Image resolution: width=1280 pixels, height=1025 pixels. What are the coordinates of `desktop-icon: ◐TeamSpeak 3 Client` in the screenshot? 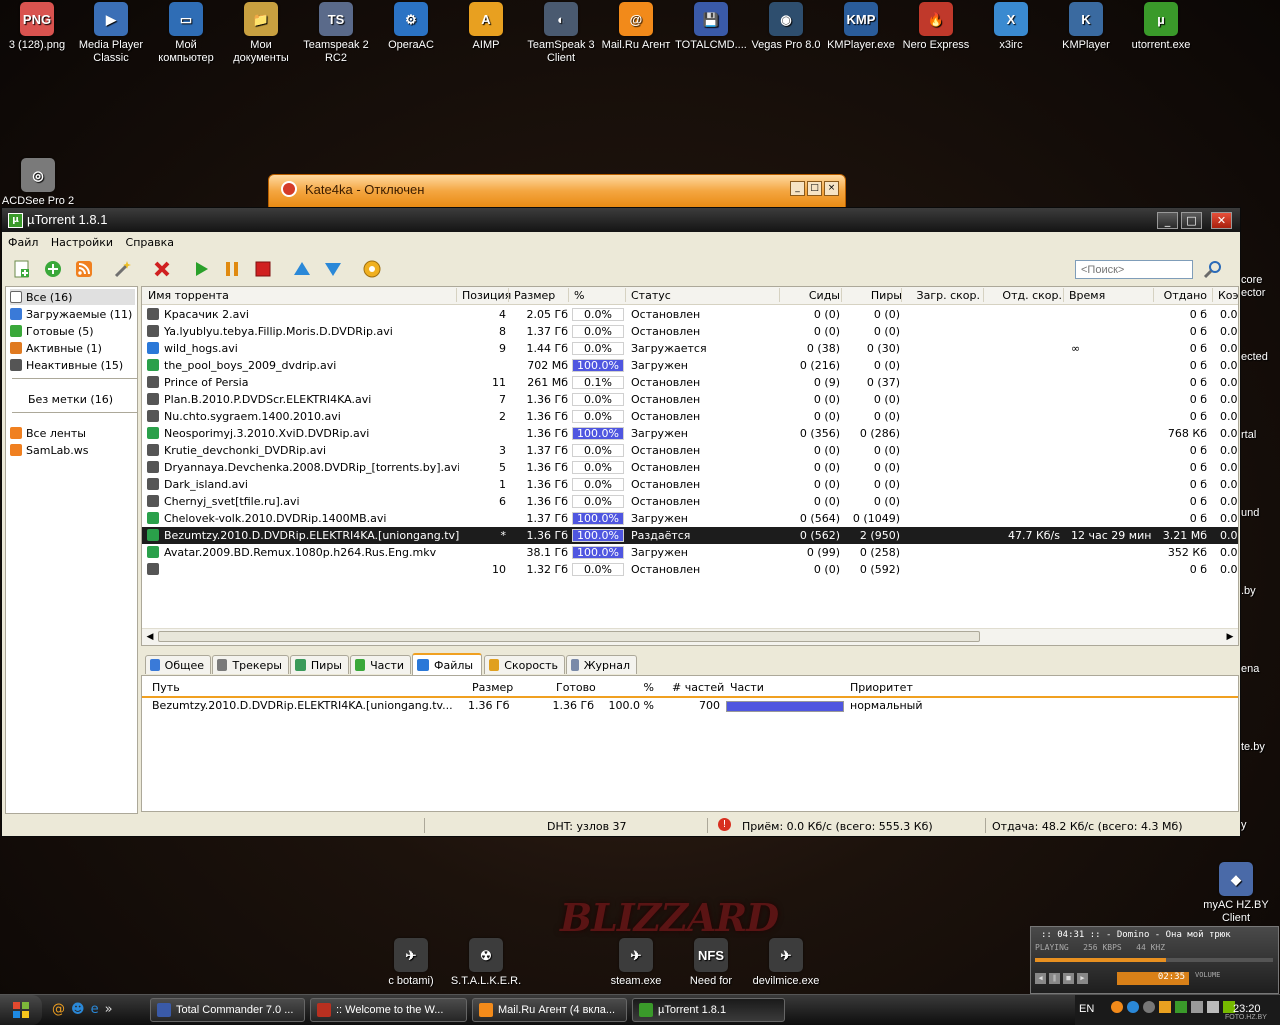 It's located at (561, 33).